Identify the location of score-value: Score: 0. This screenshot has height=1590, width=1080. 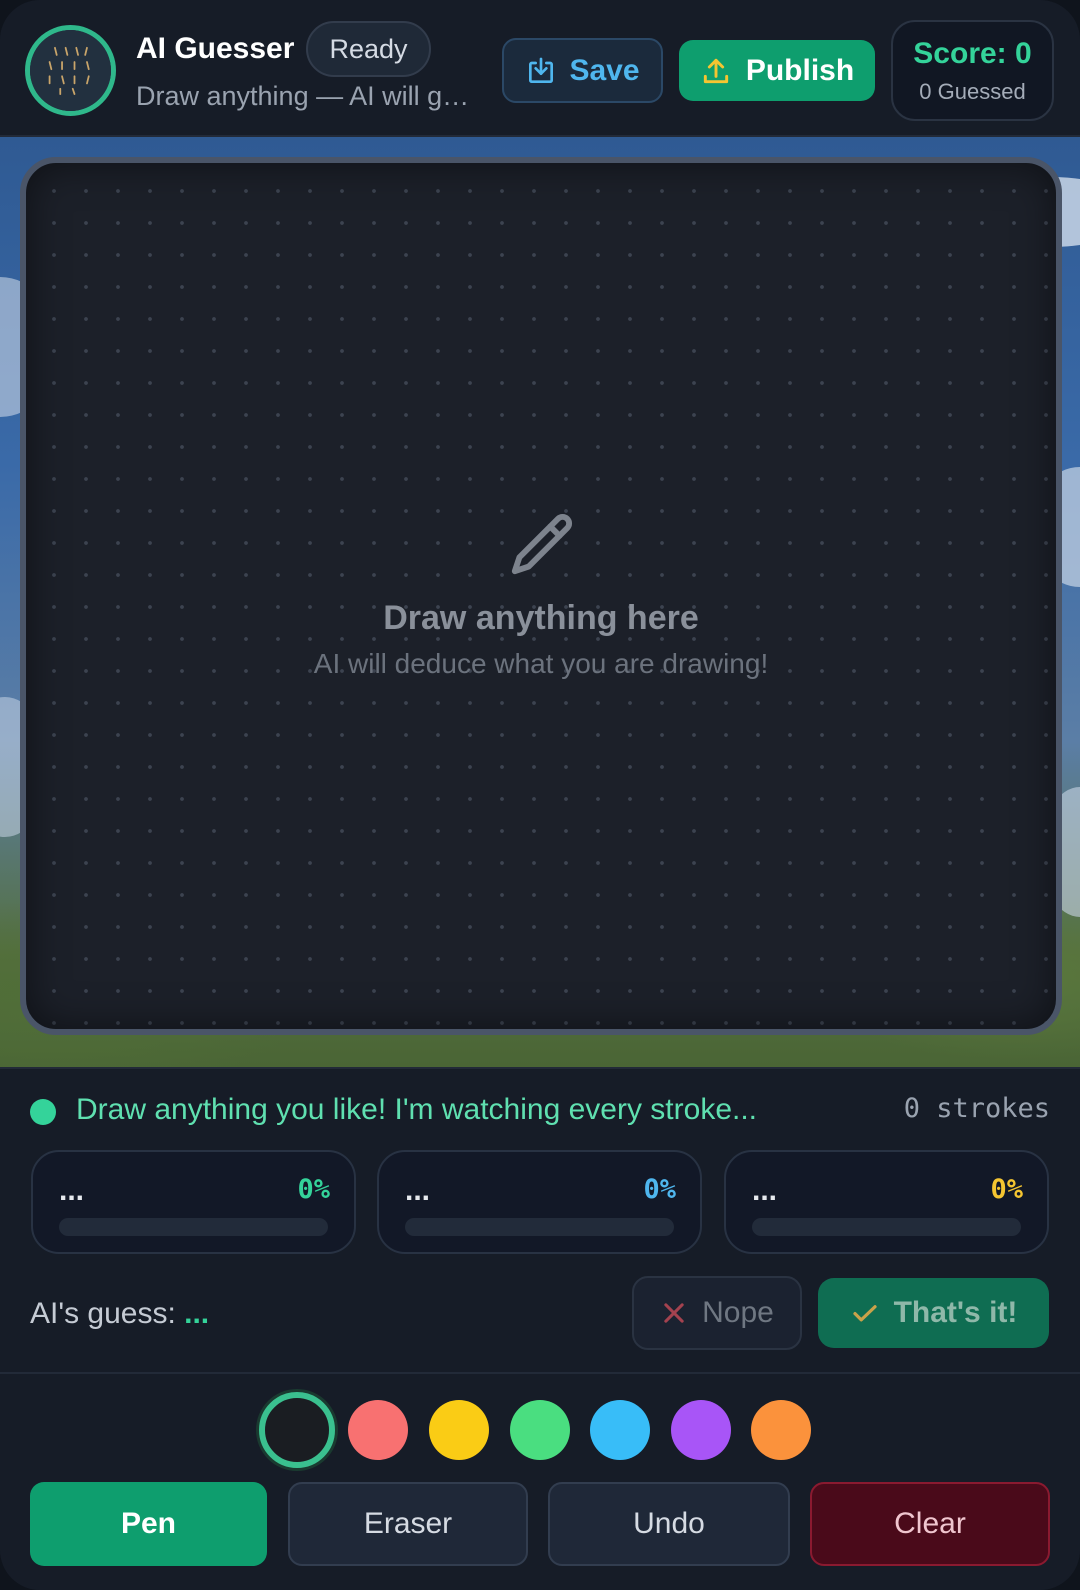
(972, 53).